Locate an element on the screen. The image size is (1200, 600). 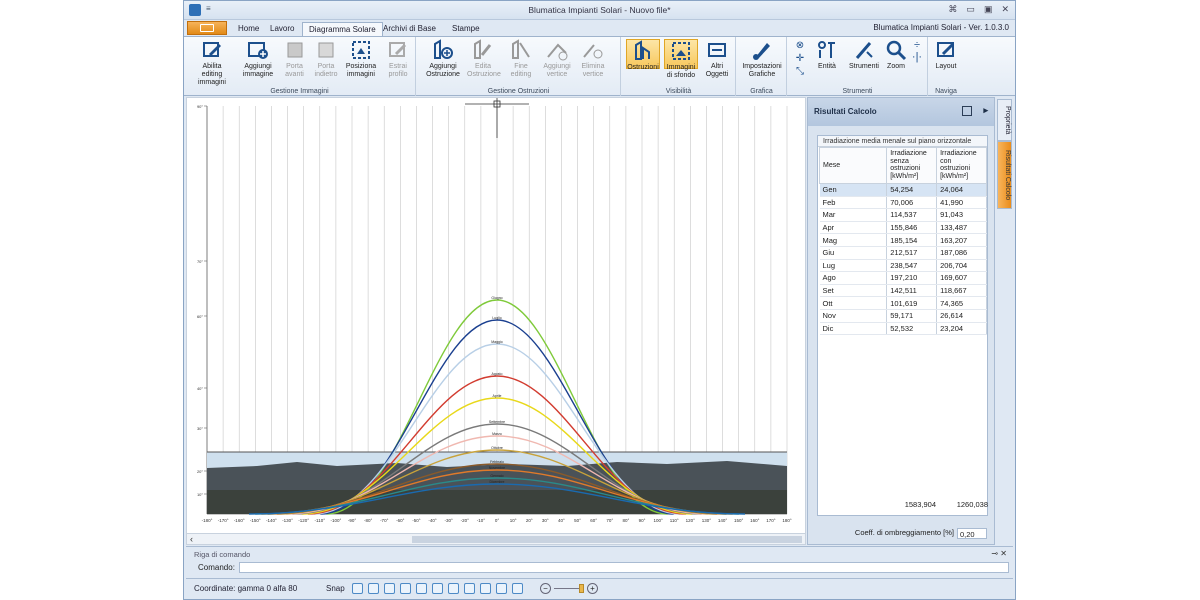
table-row: Mag 185,154 163,207 is located at coordinates (903, 240).